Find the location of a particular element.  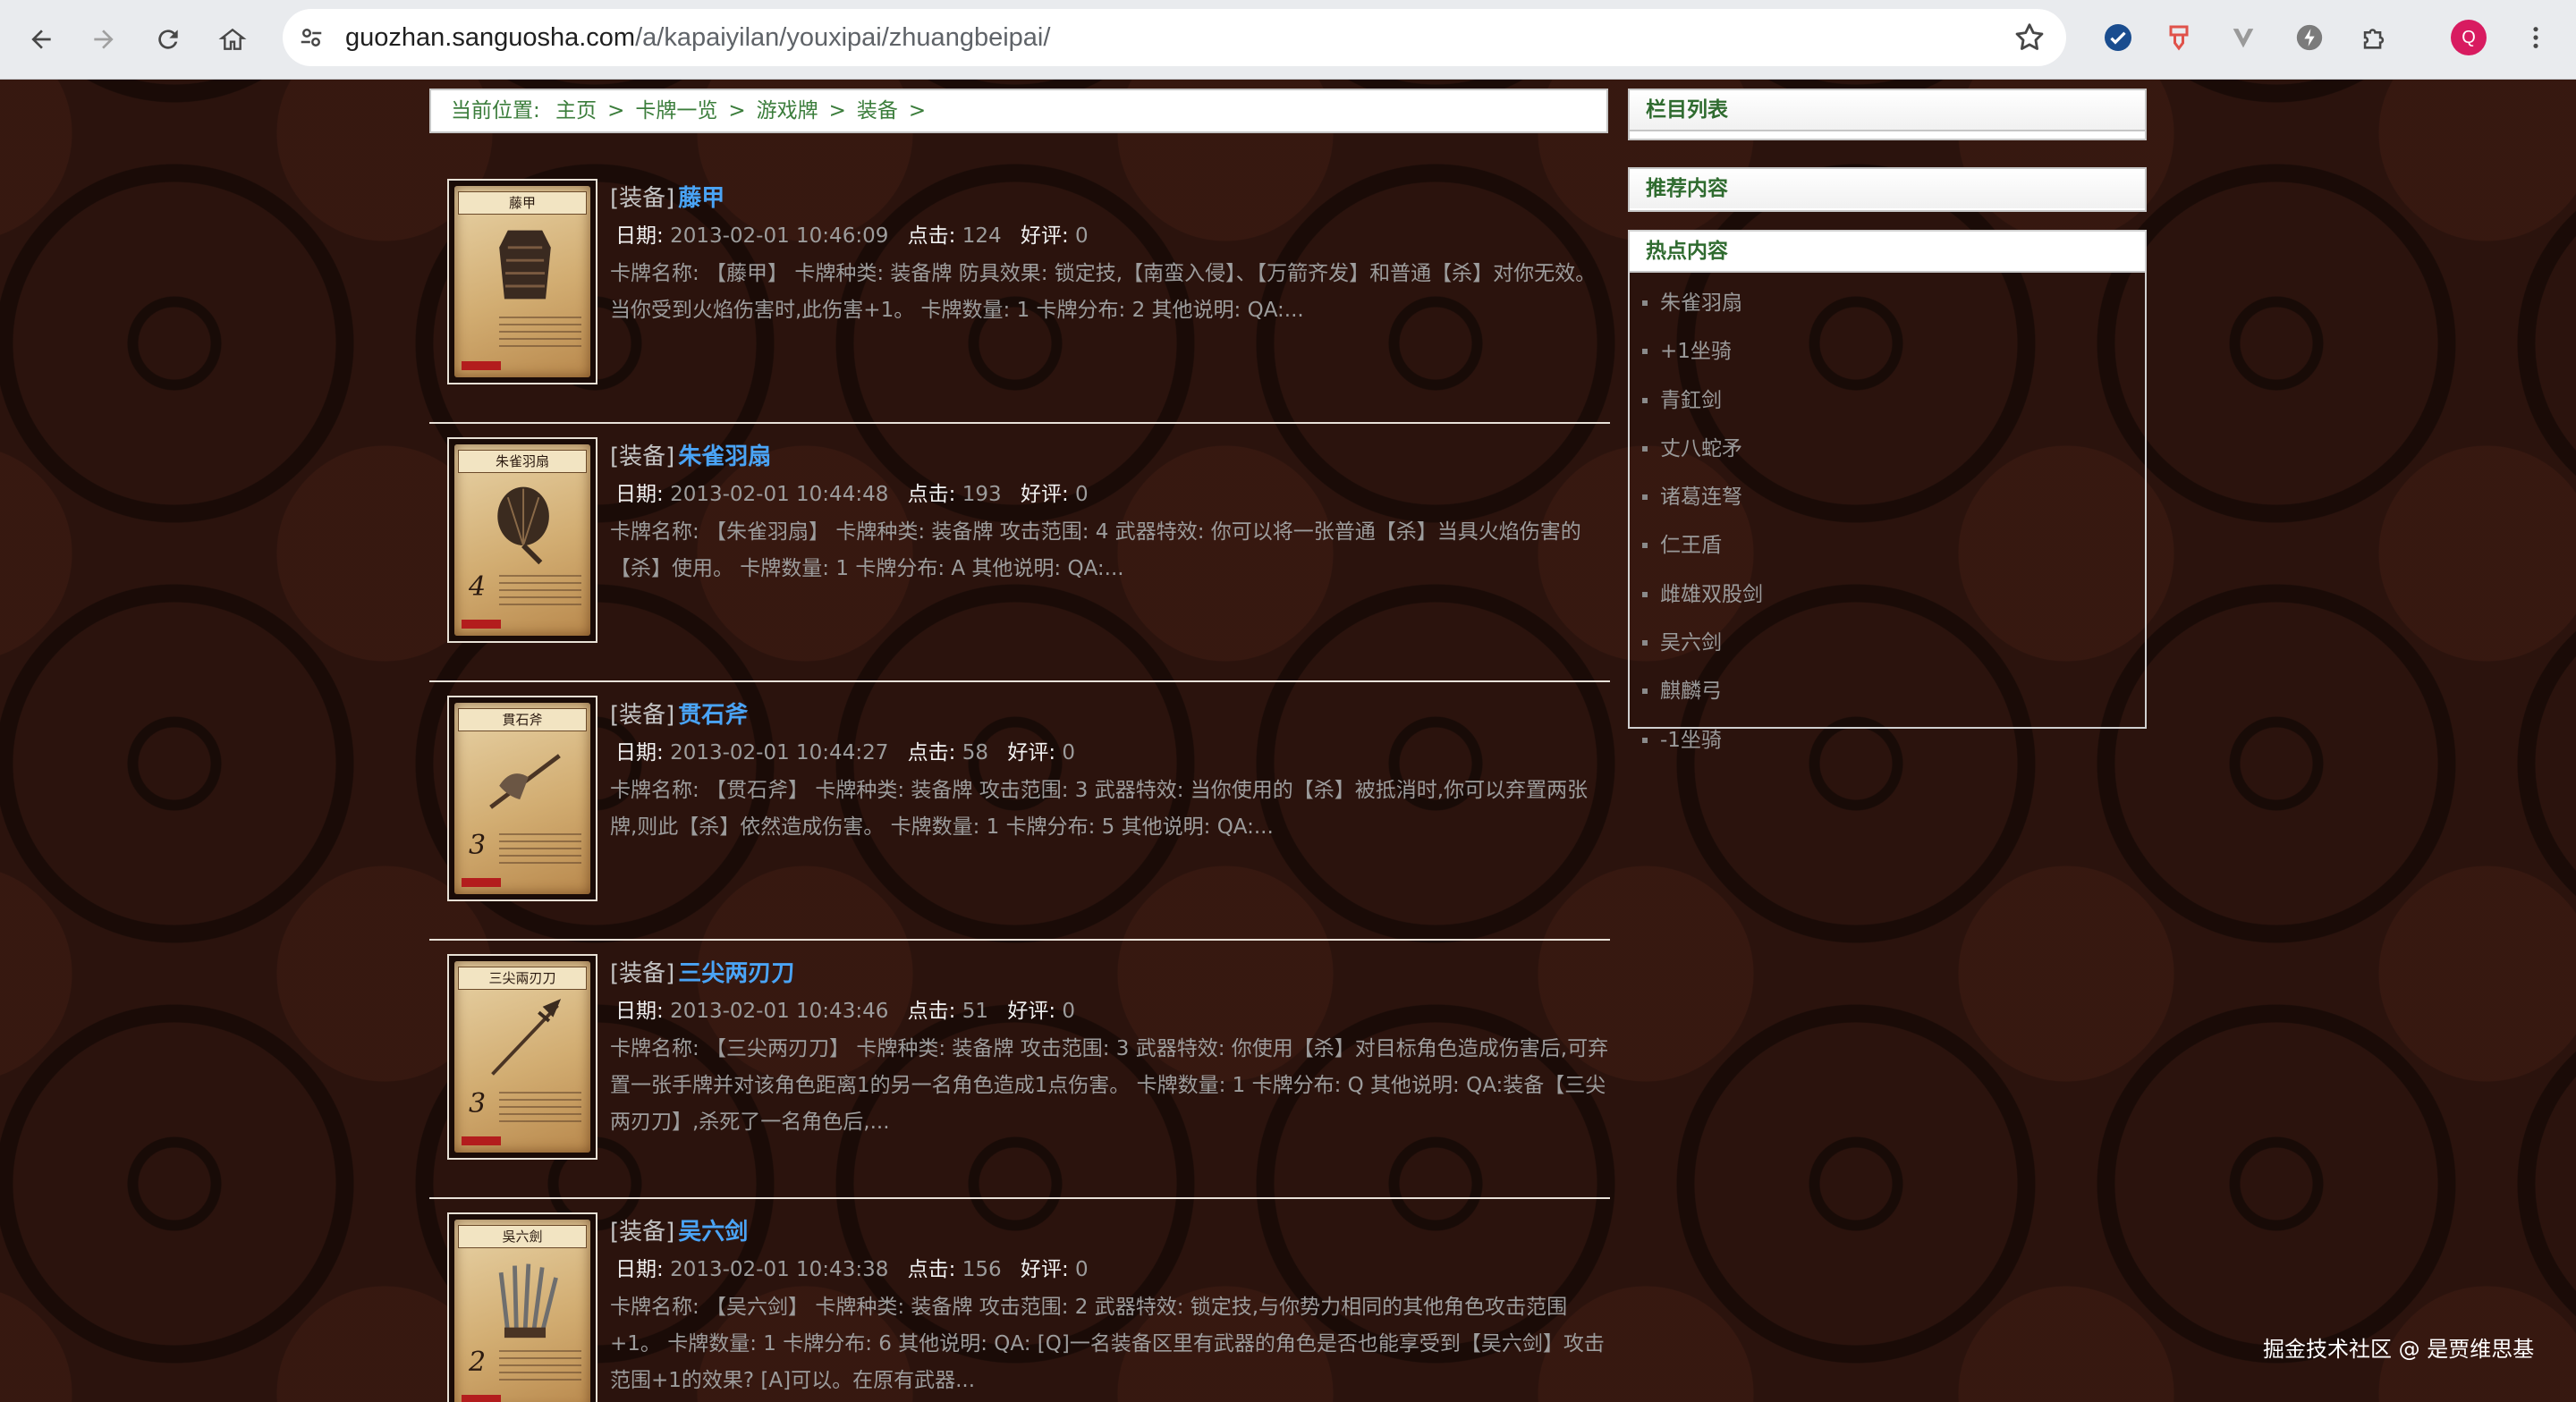

hot-content-item: 青釭剑 is located at coordinates (1893, 407).